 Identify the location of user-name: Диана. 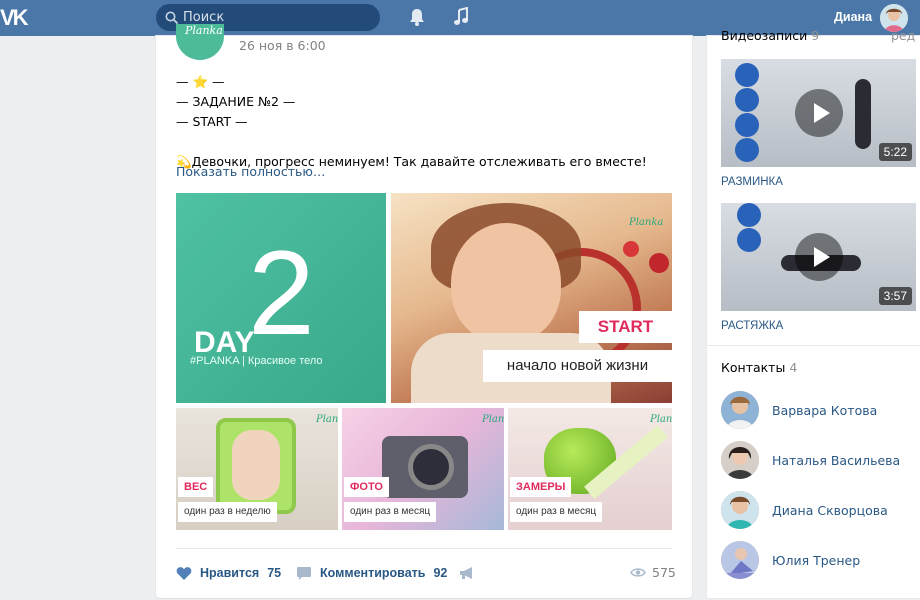
(853, 17).